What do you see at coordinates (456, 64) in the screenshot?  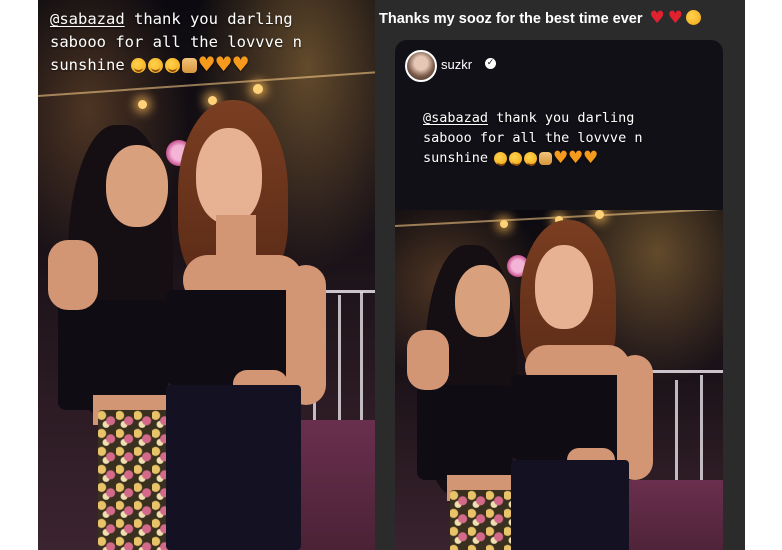 I see `story-username: suzkr` at bounding box center [456, 64].